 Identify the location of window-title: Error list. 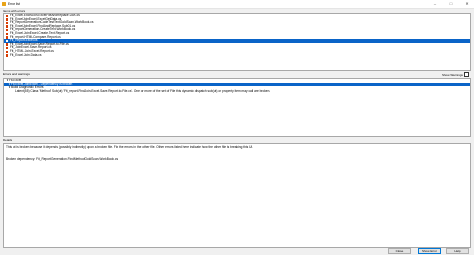
(14, 4).